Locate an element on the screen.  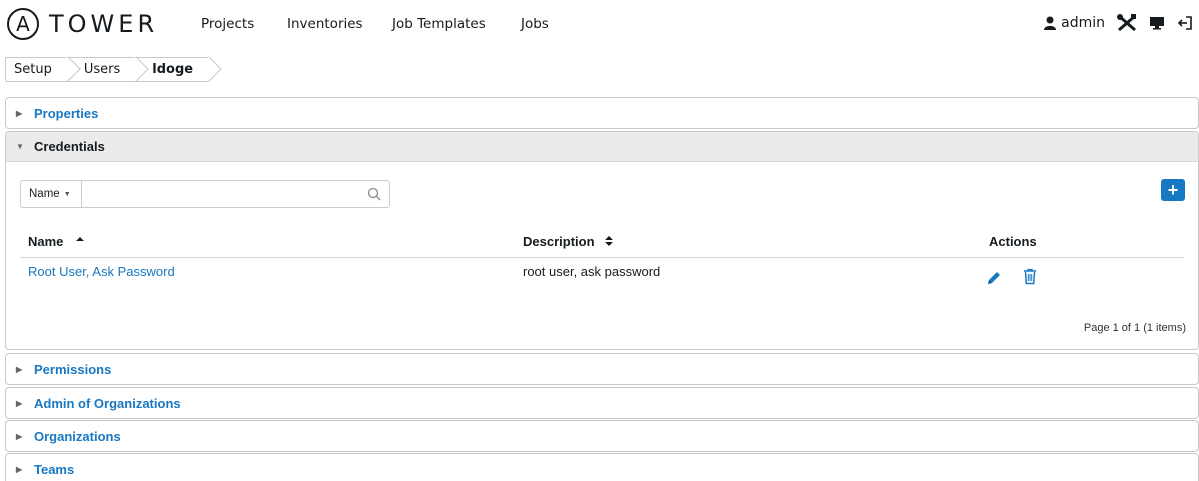
search-input is located at coordinates (235, 194).